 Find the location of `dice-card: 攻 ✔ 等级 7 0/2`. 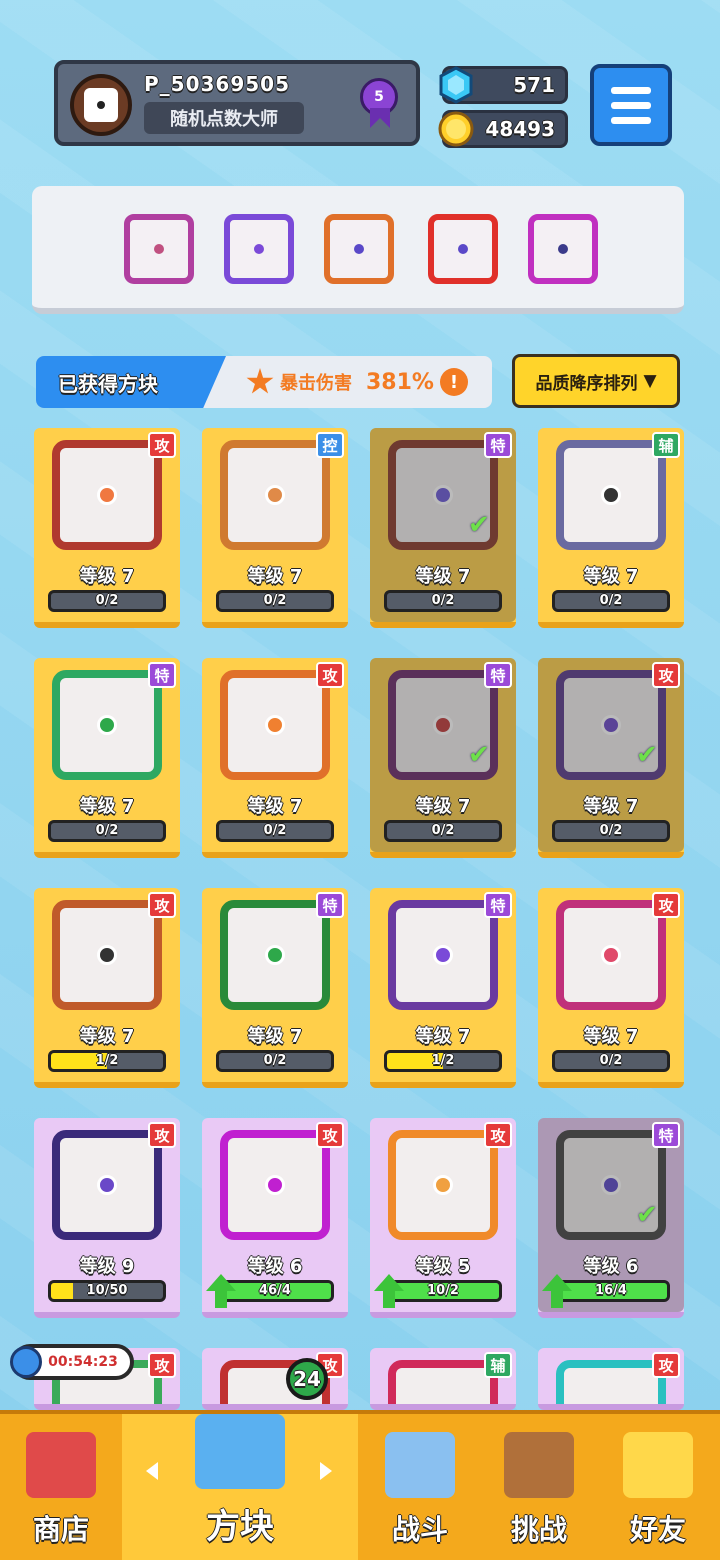

dice-card: 攻 ✔ 等级 7 0/2 is located at coordinates (611, 758).